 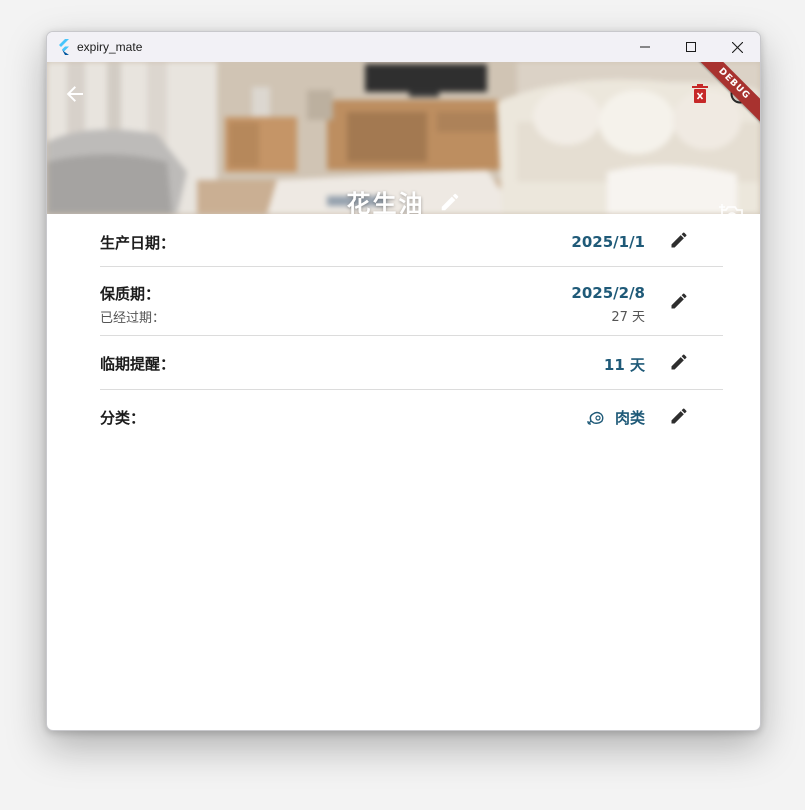 I want to click on arrow-back-icon, so click(x=74, y=94).